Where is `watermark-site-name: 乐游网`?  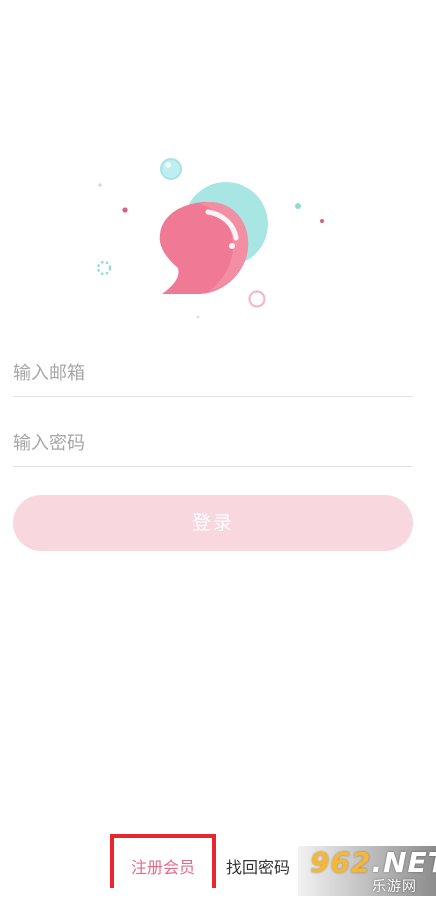 watermark-site-name: 乐游网 is located at coordinates (394, 887).